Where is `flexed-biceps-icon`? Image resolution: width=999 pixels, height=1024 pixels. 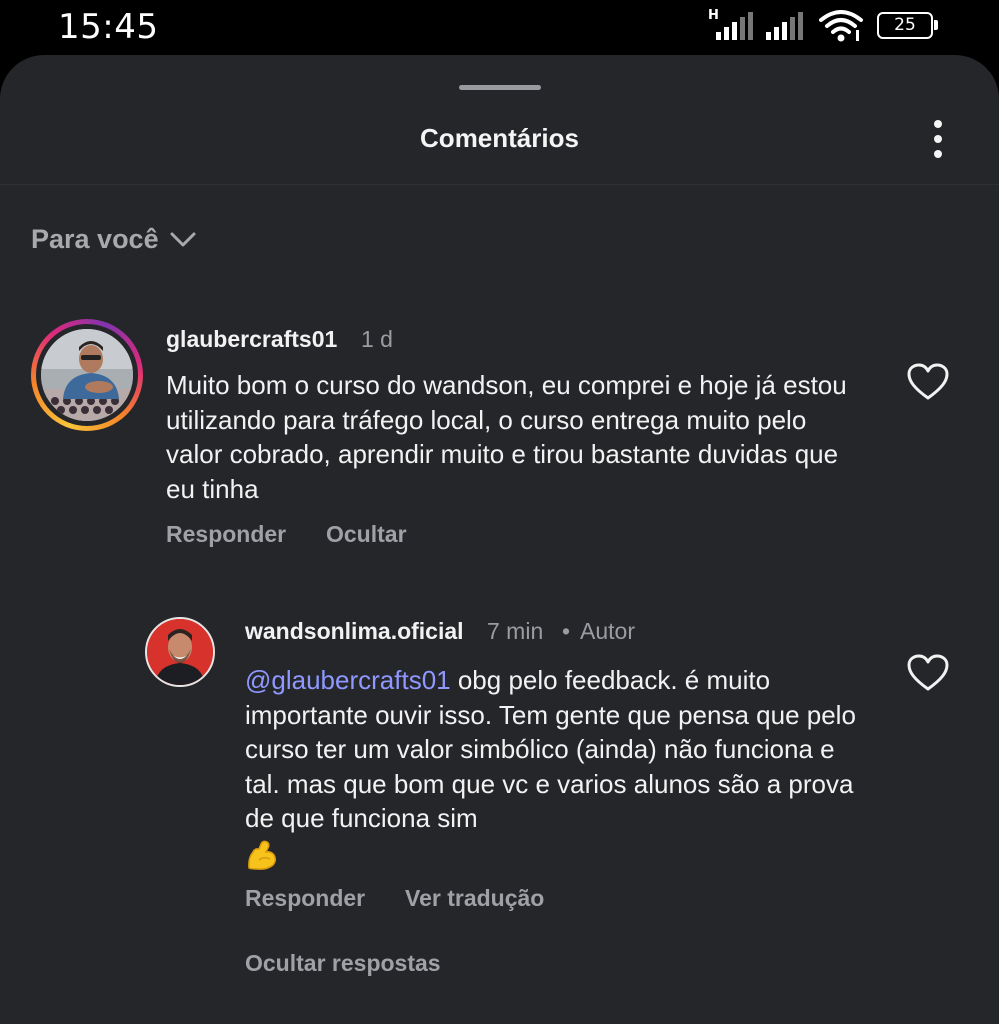 flexed-biceps-icon is located at coordinates (262, 855).